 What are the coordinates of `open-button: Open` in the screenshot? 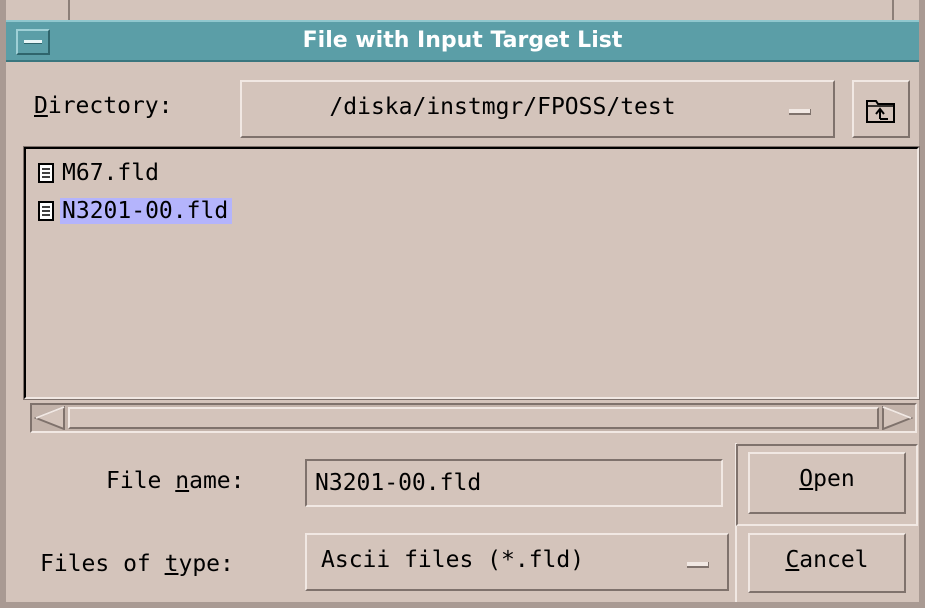 It's located at (827, 483).